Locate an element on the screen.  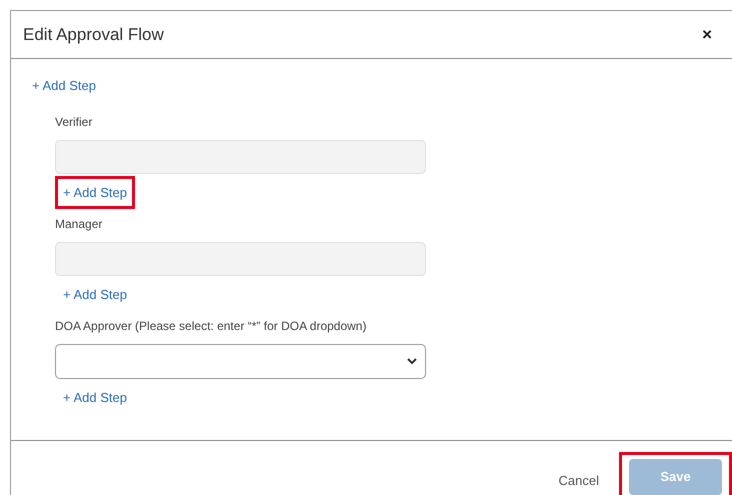
select-field is located at coordinates (240, 361).